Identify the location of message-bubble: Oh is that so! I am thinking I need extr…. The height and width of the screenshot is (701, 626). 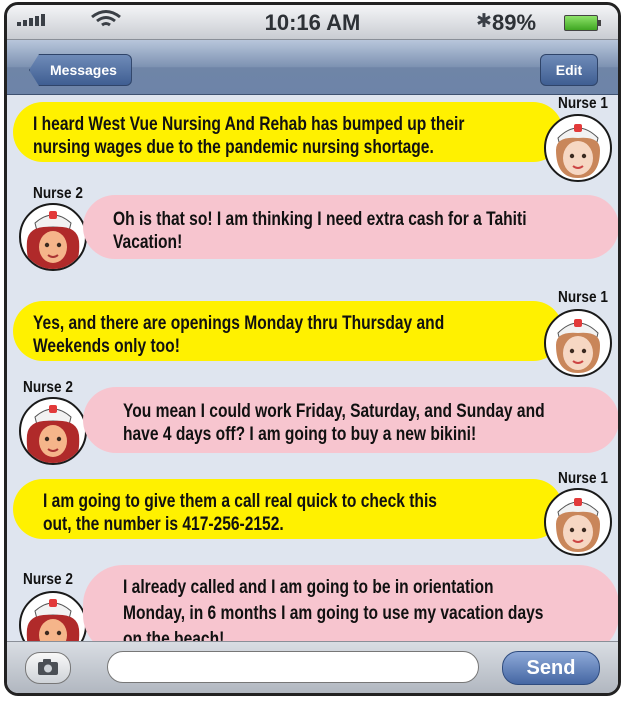
(350, 227).